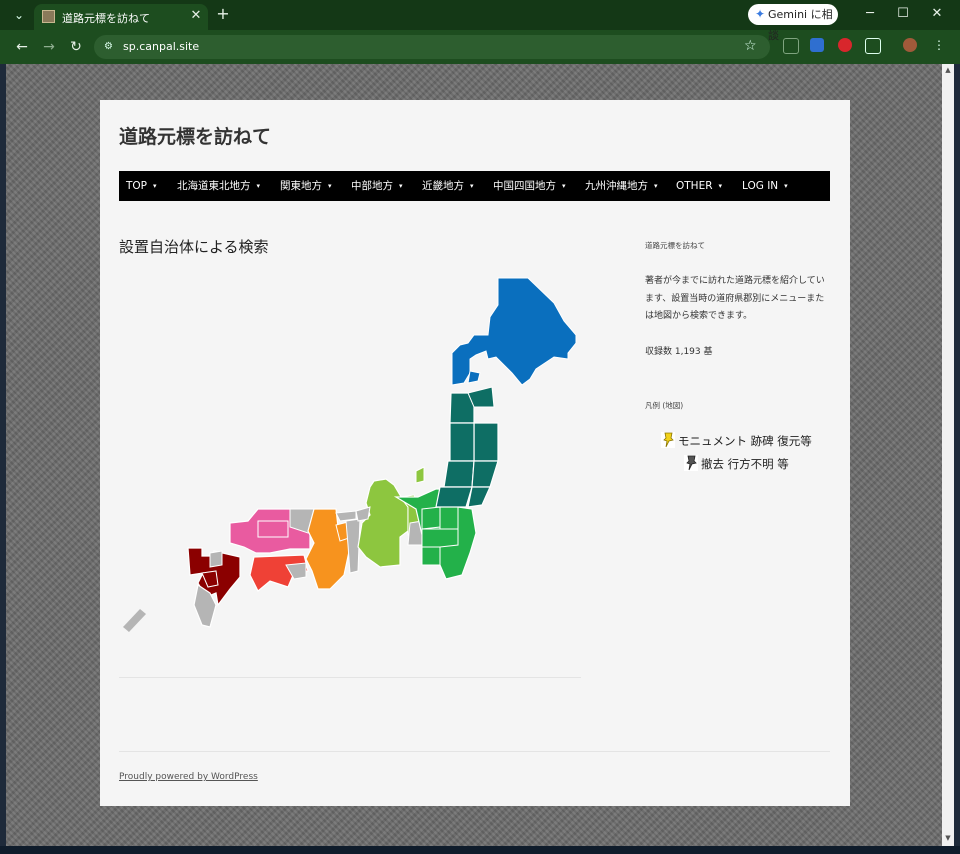 This screenshot has width=960, height=854. I want to click on profile-avatar, so click(910, 45).